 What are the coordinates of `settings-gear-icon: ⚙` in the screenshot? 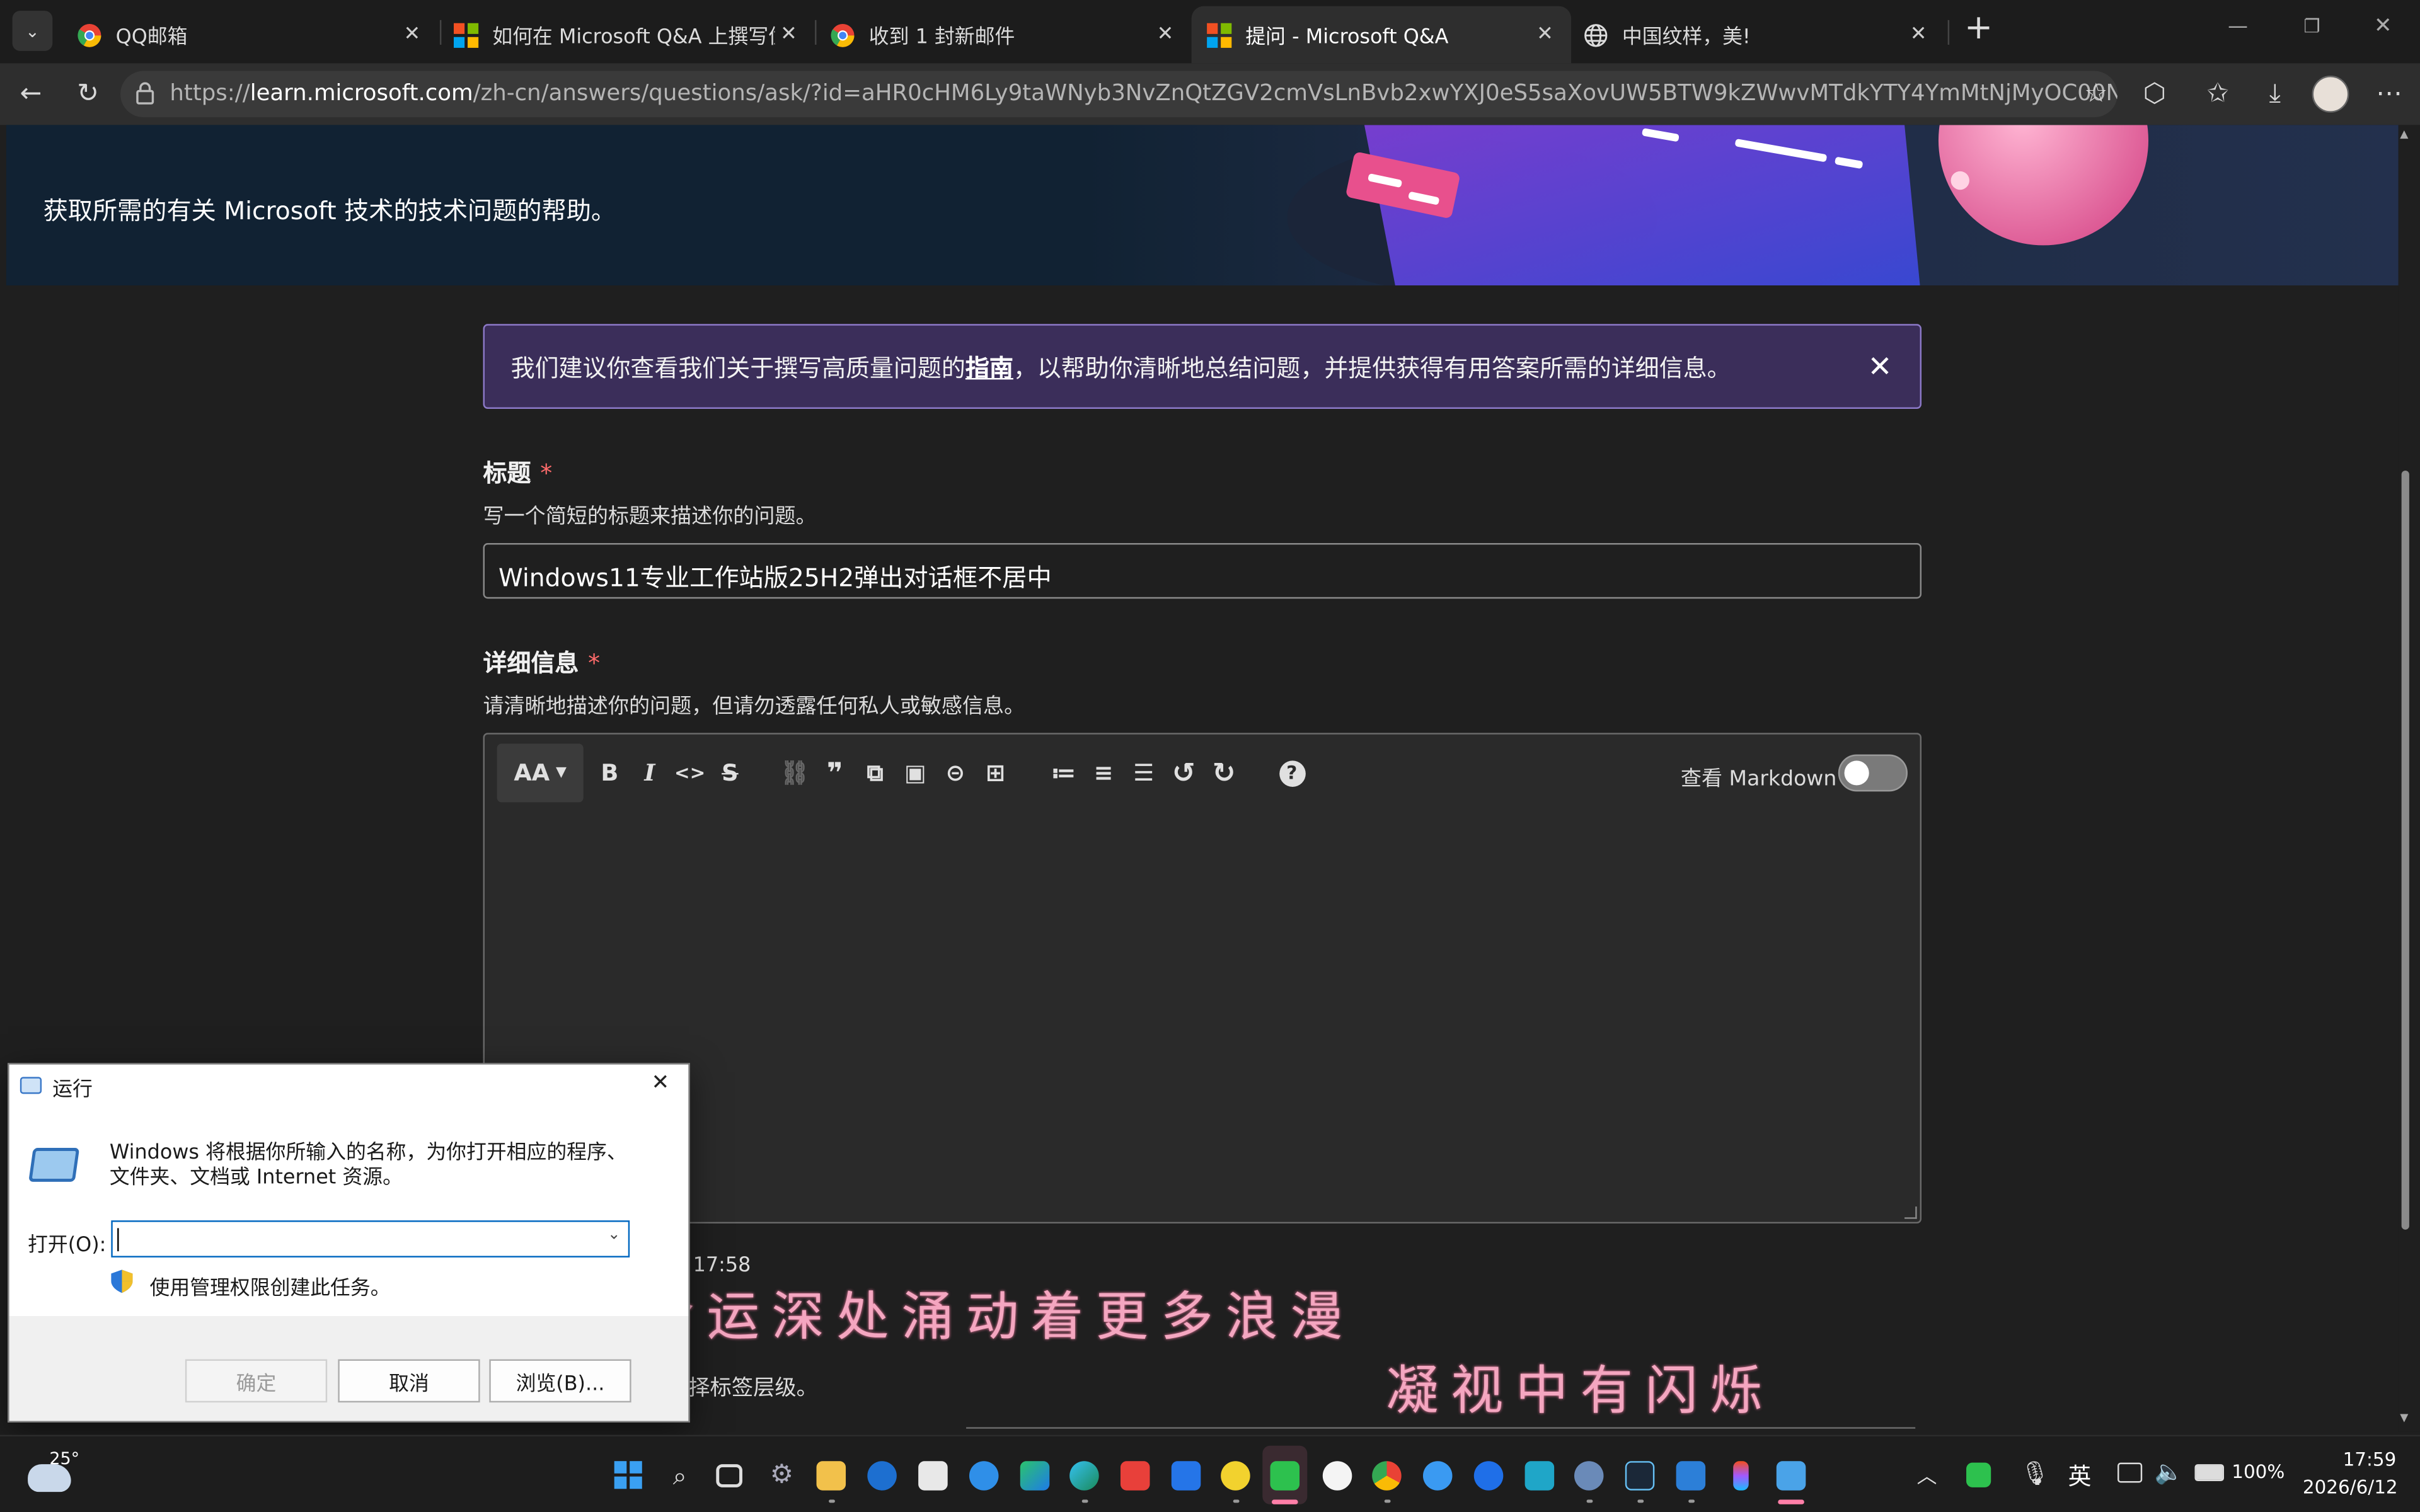 It's located at (782, 1475).